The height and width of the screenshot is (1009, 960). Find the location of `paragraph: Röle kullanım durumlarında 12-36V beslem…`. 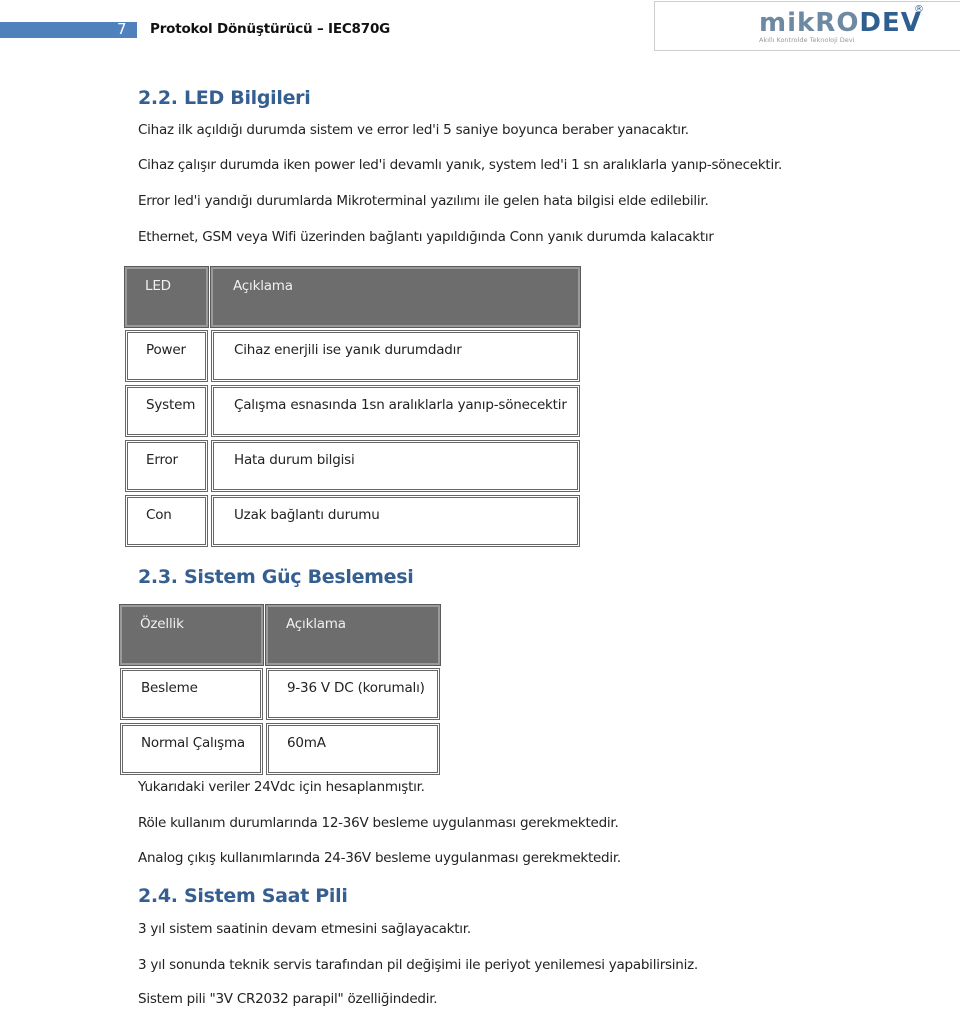

paragraph: Röle kullanım durumlarında 12-36V beslem… is located at coordinates (378, 823).